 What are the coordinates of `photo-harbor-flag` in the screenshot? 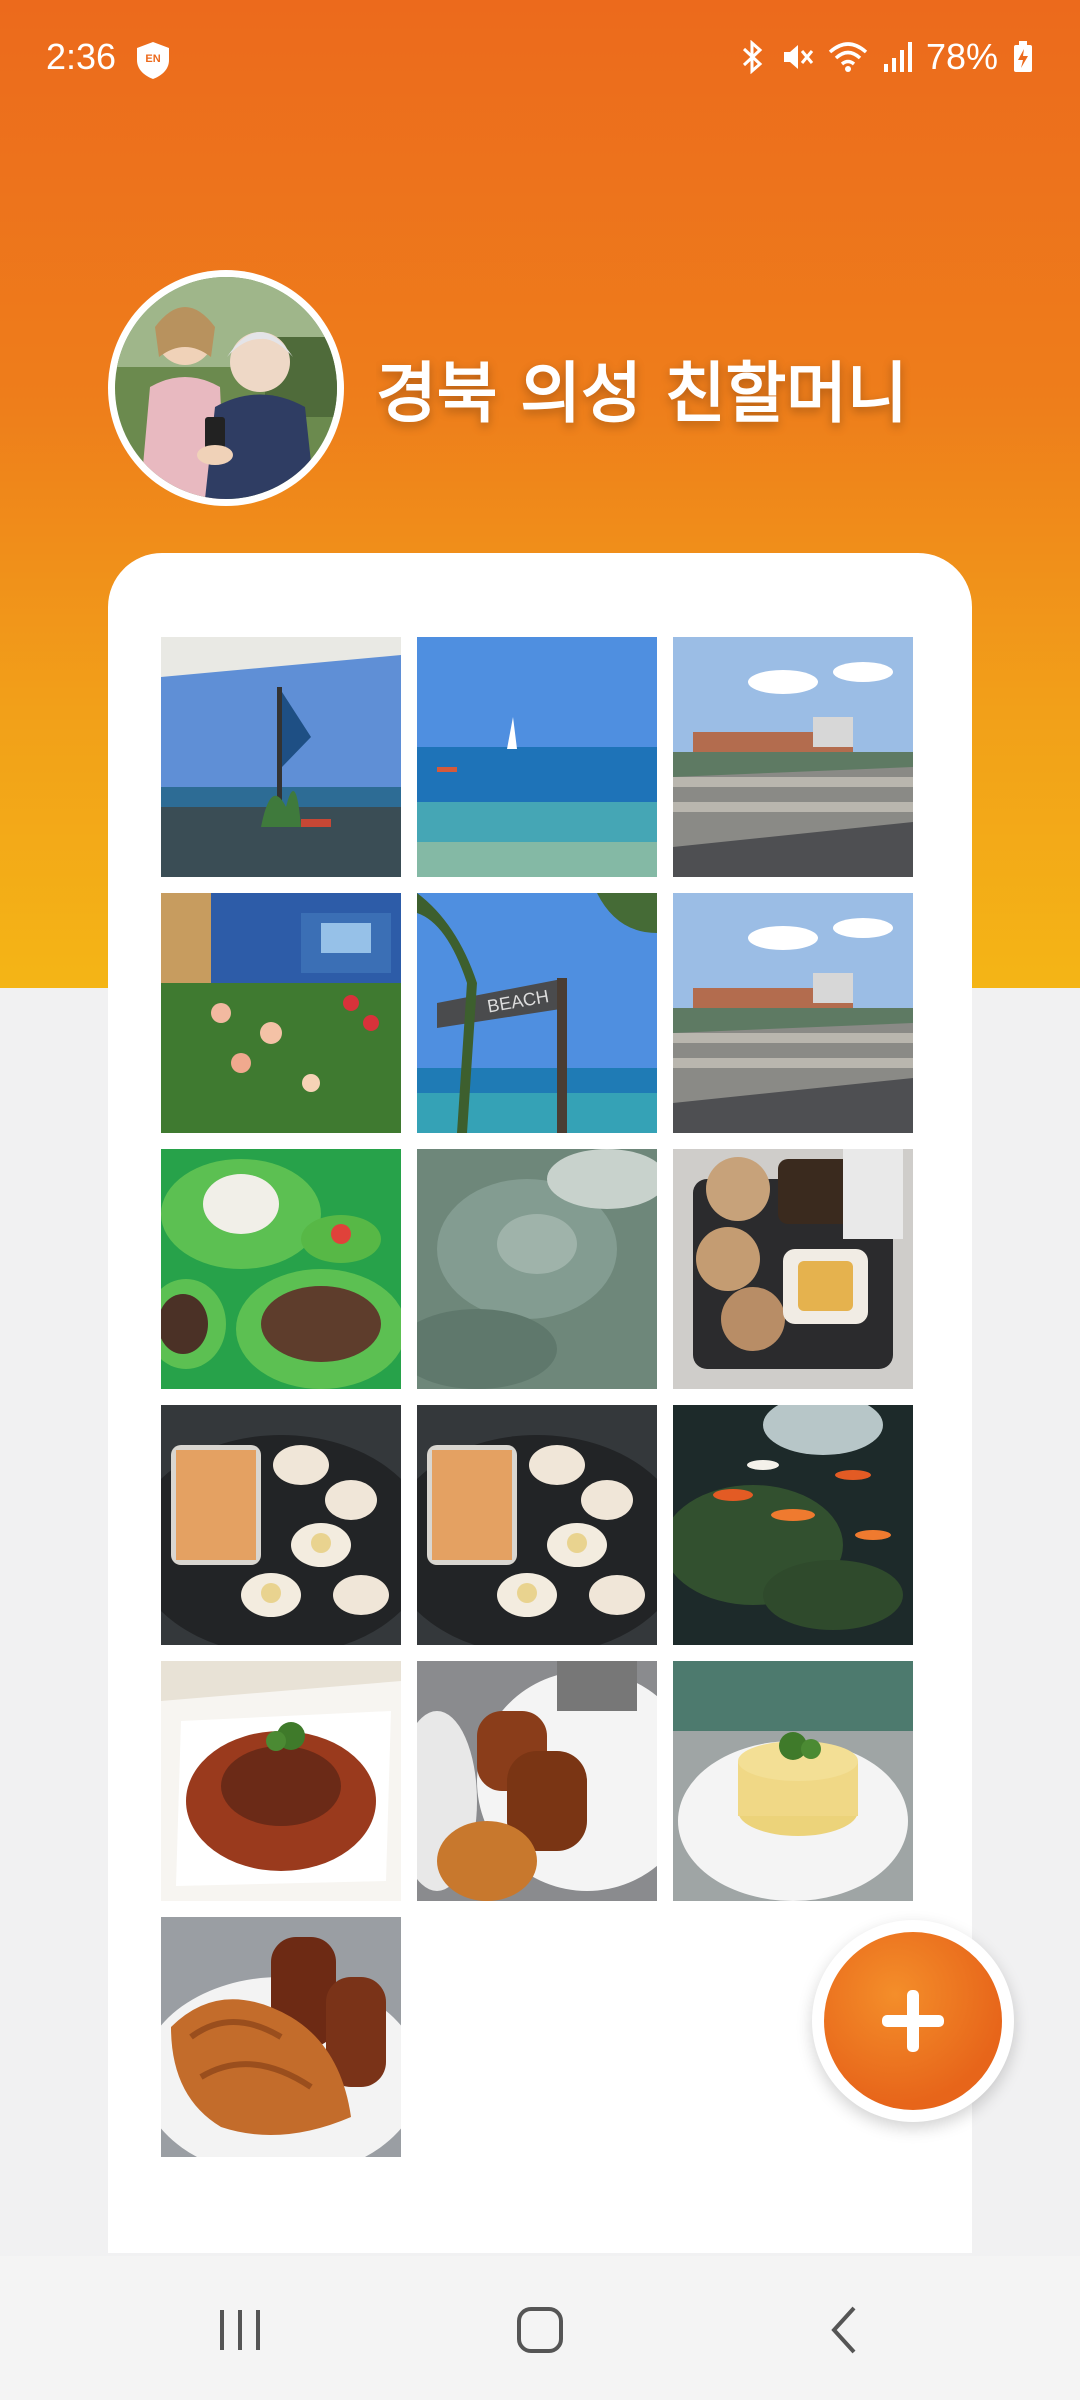 It's located at (281, 757).